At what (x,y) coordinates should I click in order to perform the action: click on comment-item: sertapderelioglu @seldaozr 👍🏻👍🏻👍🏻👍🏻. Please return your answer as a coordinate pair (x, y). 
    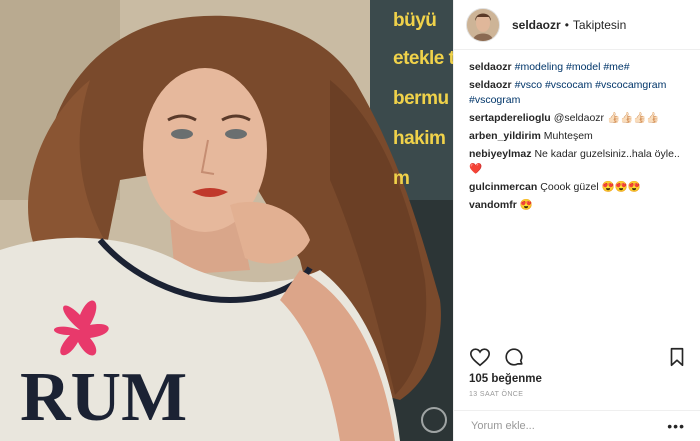
    Looking at the image, I should click on (578, 118).